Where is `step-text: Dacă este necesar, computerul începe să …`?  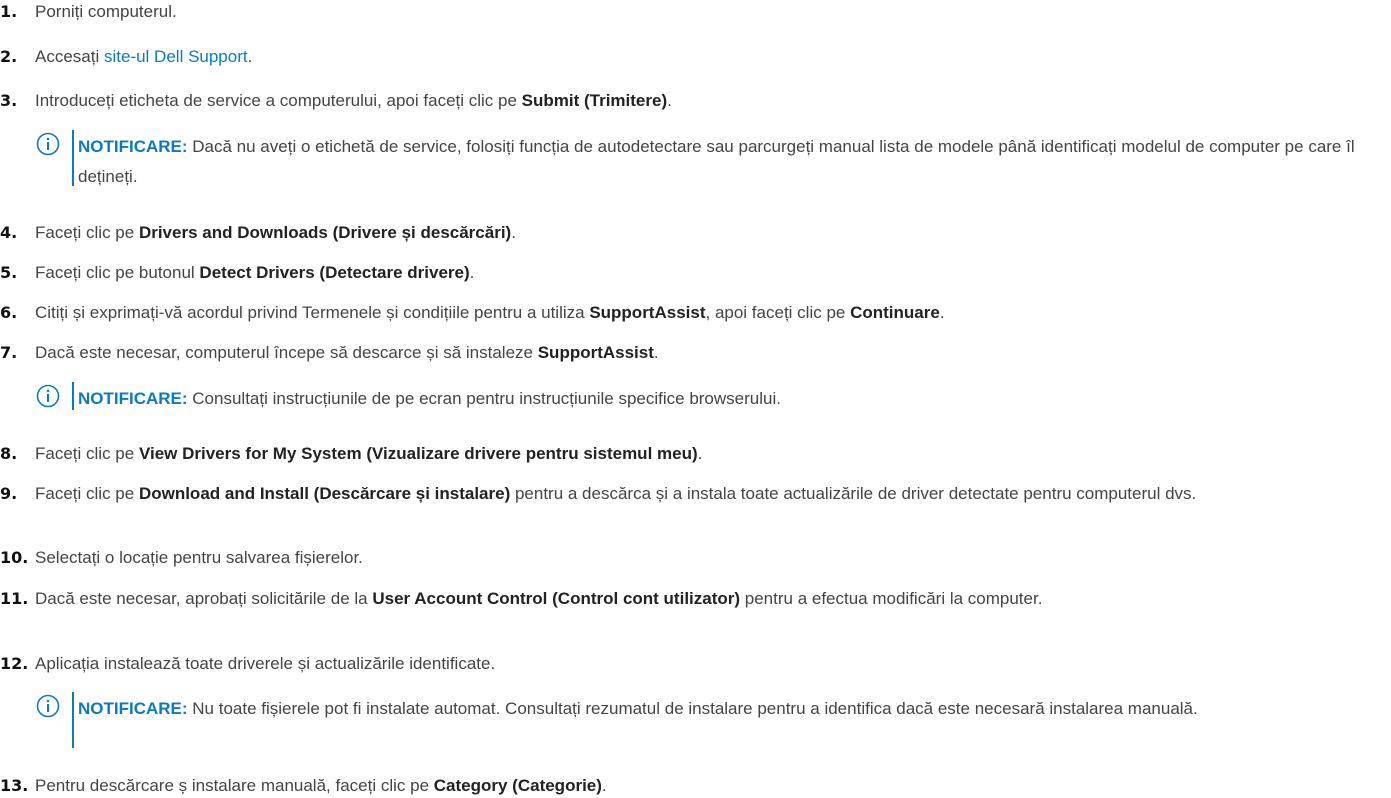 step-text: Dacă este necesar, computerul începe să … is located at coordinates (347, 352).